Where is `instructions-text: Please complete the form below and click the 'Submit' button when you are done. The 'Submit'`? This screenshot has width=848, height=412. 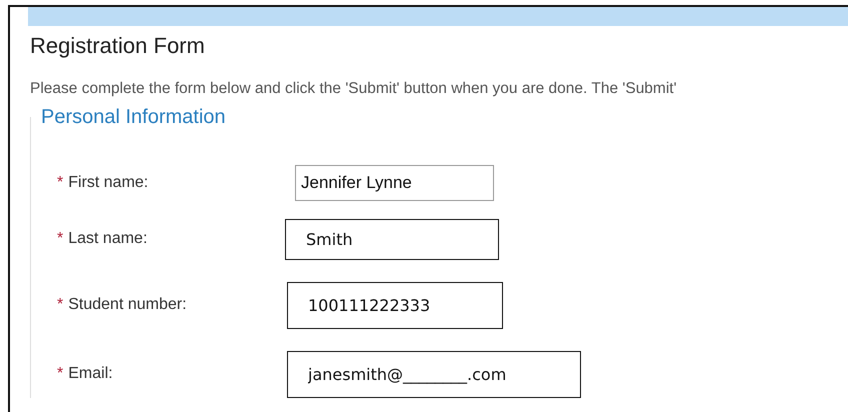
instructions-text: Please complete the form below and click the 'Submit' button when you are done. The 'Submit' is located at coordinates (354, 88).